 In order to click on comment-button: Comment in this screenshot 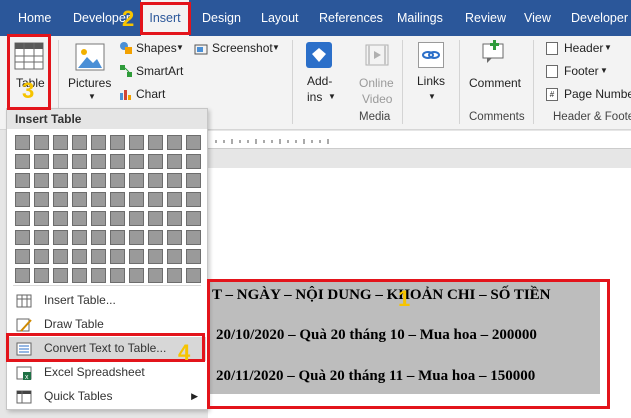, I will do `click(495, 83)`.